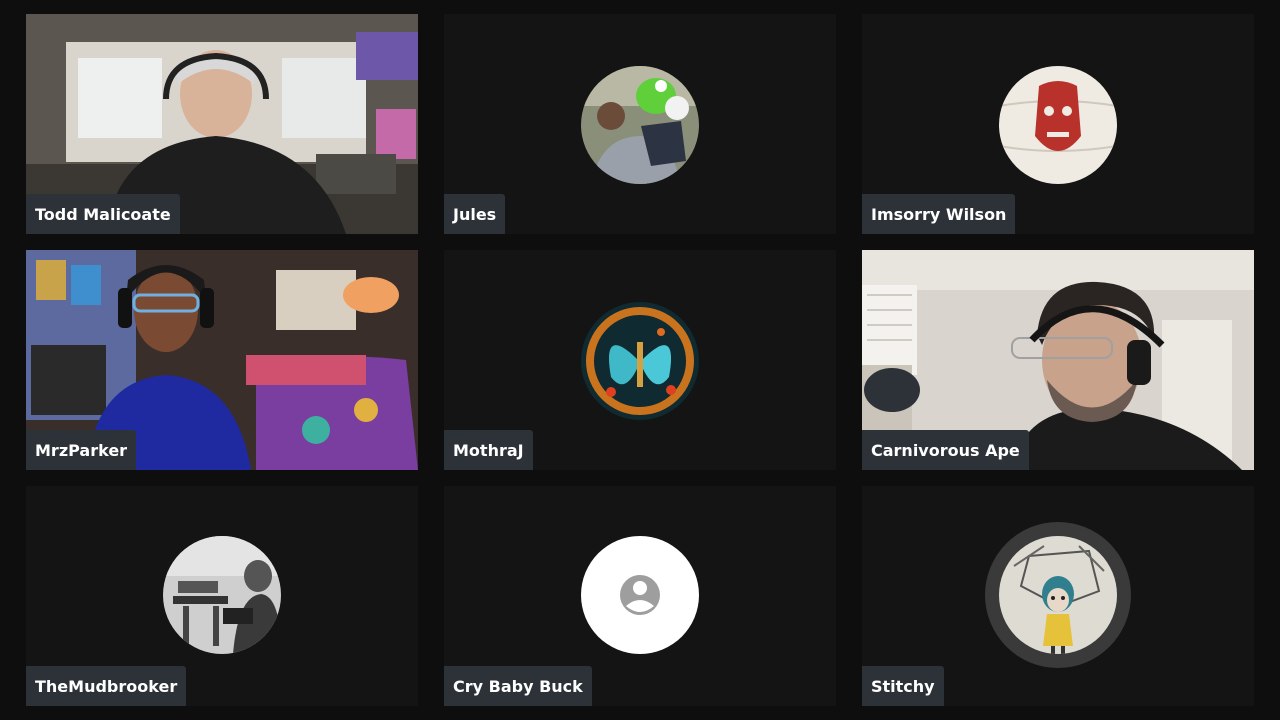 Image resolution: width=1280 pixels, height=720 pixels. What do you see at coordinates (1058, 360) in the screenshot?
I see `participant-tile-carnivorous-ape: Carnivorous Ape` at bounding box center [1058, 360].